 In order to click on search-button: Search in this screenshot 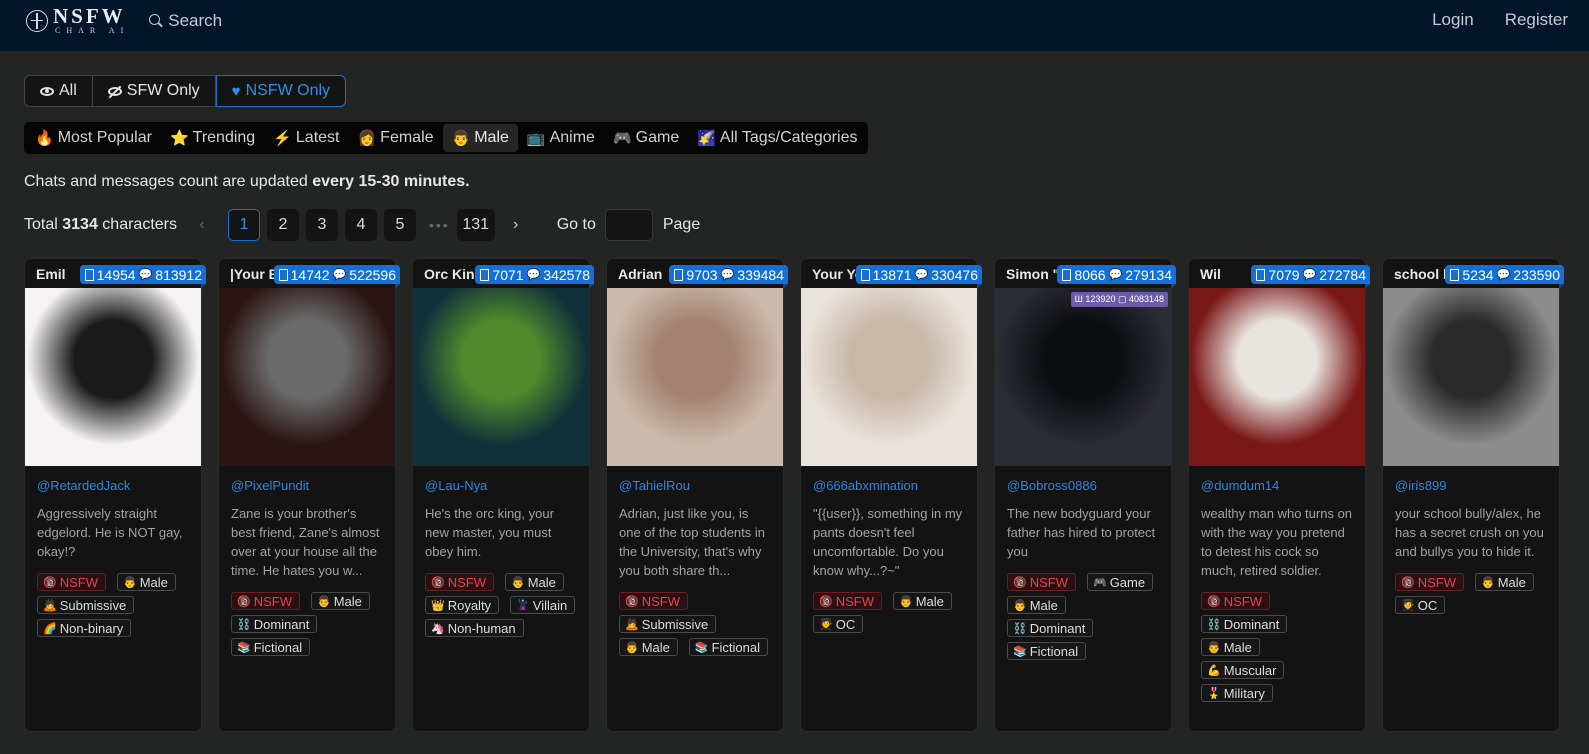, I will do `click(185, 21)`.